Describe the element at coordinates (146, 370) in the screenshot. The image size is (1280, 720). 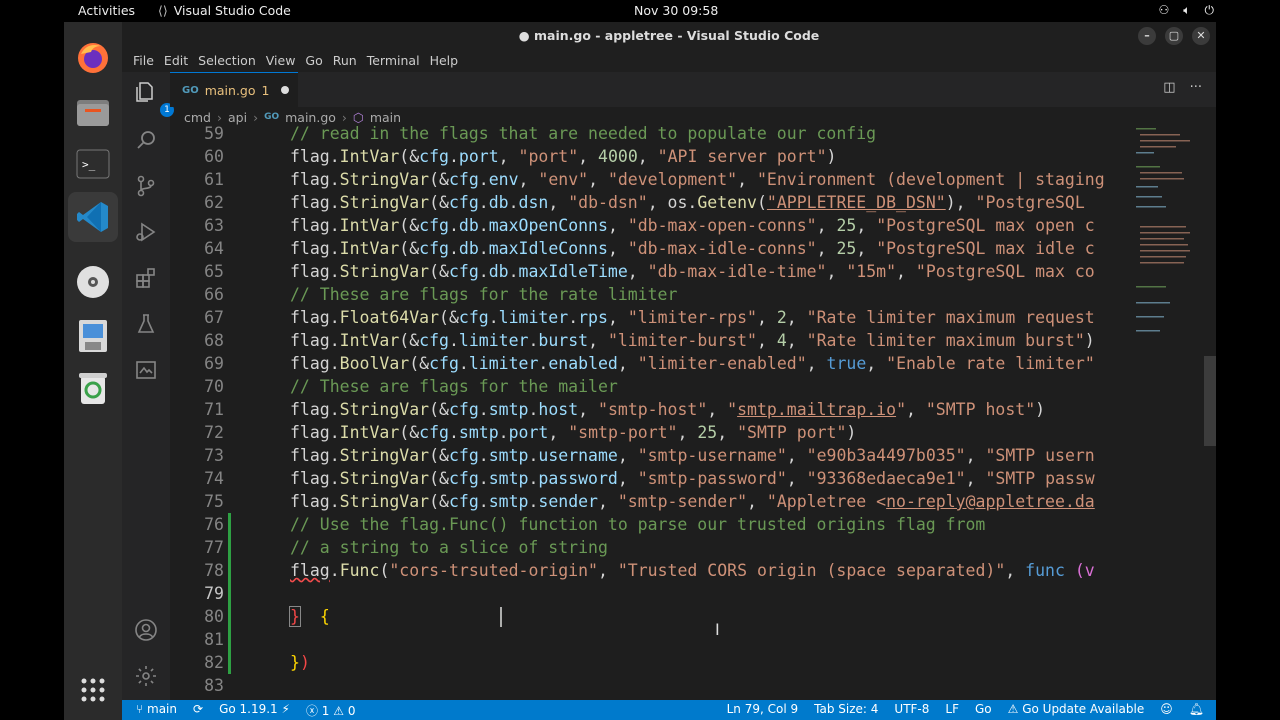
I see `remote-explorer-icon` at that location.